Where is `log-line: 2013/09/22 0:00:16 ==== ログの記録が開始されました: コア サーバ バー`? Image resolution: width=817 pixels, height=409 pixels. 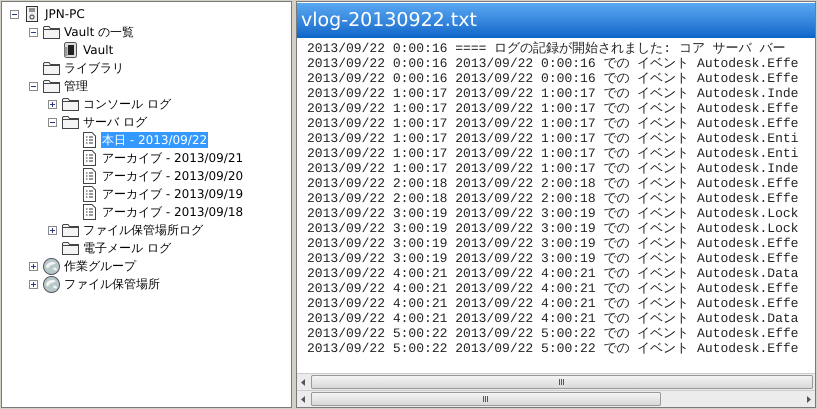 log-line: 2013/09/22 0:00:16 ==== ログの記録が開始されました: コア サーバ バー is located at coordinates (546, 48).